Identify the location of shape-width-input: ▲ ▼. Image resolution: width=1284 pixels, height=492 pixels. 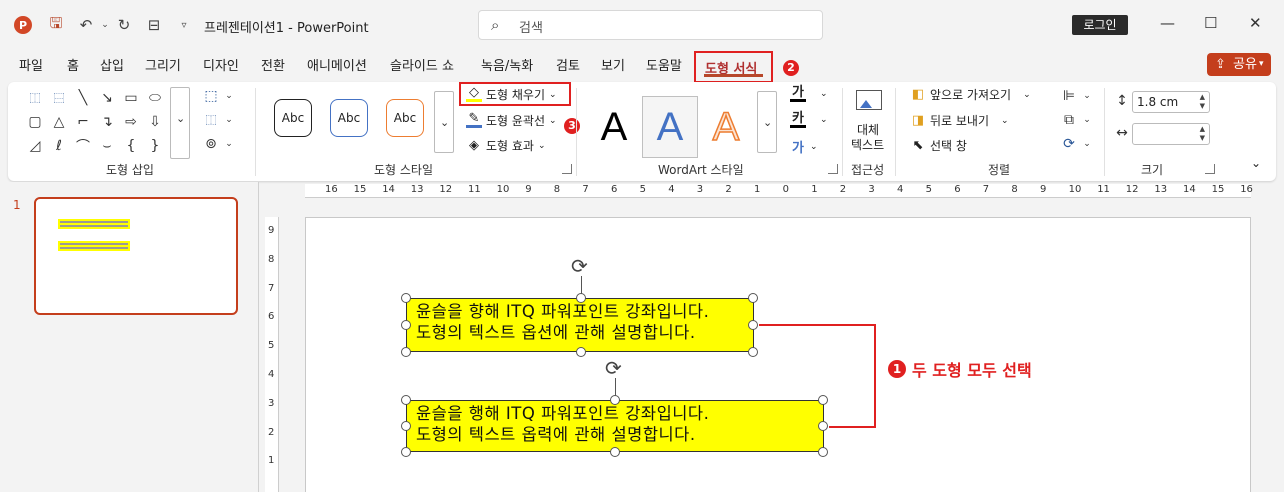
(1171, 134).